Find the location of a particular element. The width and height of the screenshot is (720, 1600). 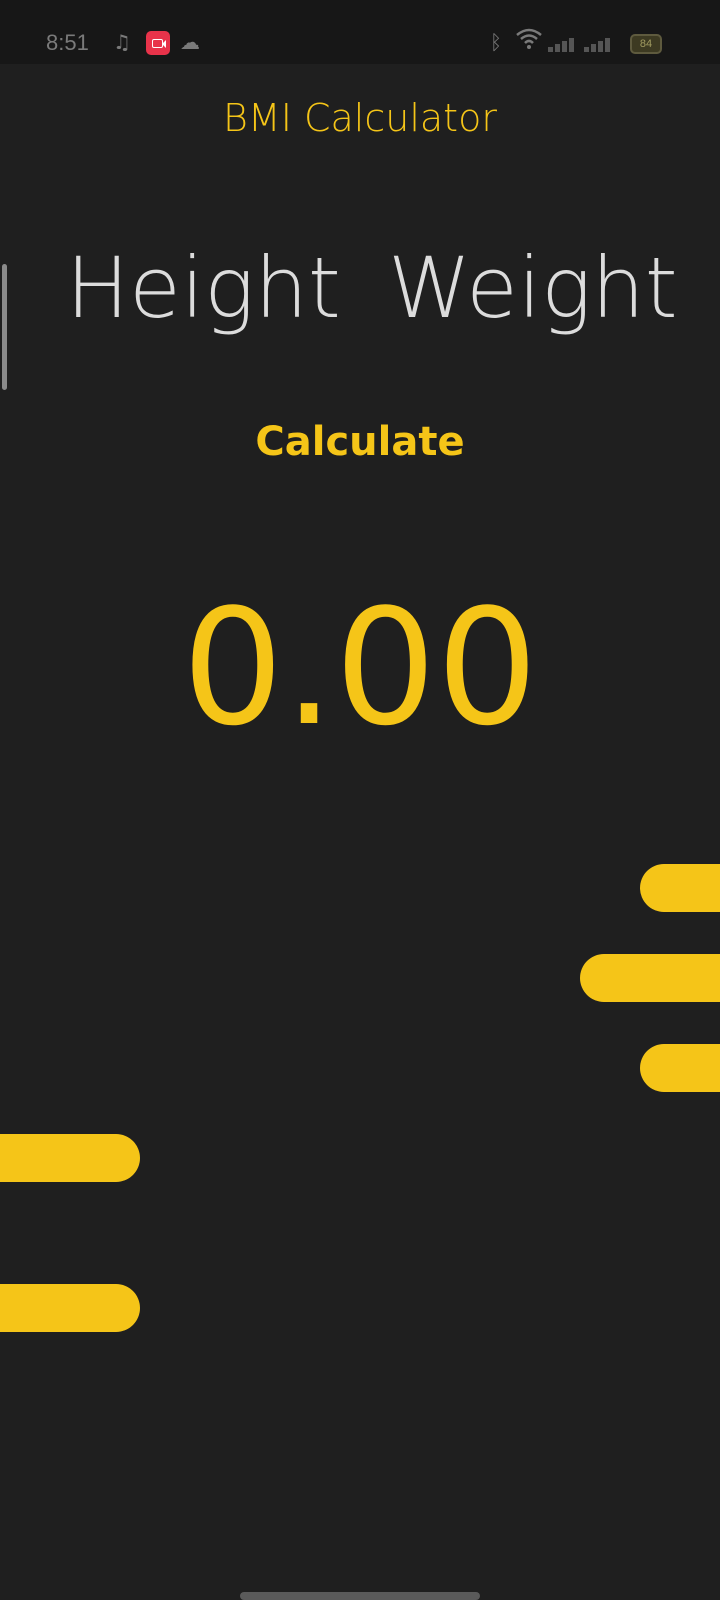

status-time: 8:51 is located at coordinates (67, 42).